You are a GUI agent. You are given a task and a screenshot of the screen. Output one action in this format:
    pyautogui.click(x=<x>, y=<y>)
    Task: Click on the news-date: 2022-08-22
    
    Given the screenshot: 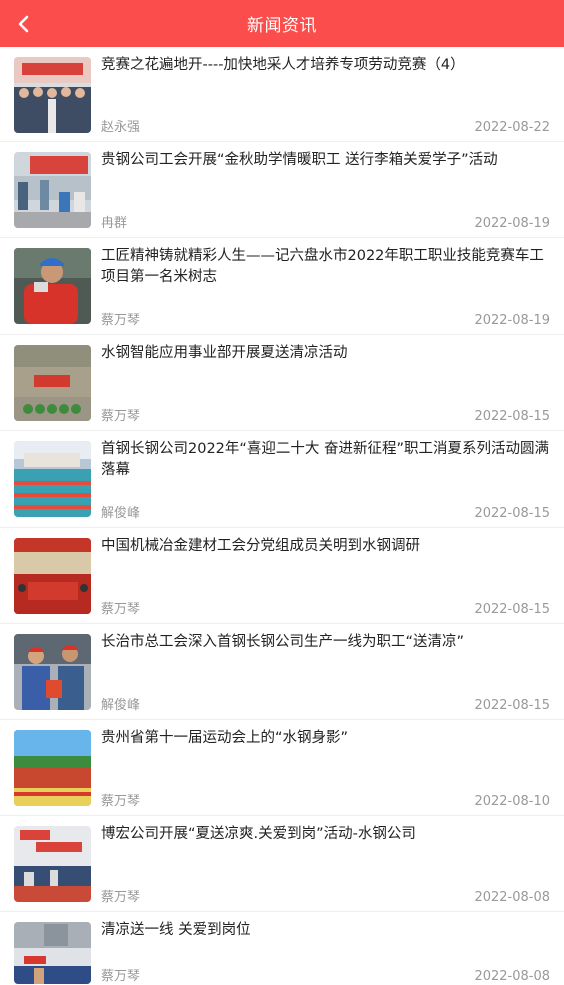 What is the action you would take?
    pyautogui.click(x=512, y=127)
    